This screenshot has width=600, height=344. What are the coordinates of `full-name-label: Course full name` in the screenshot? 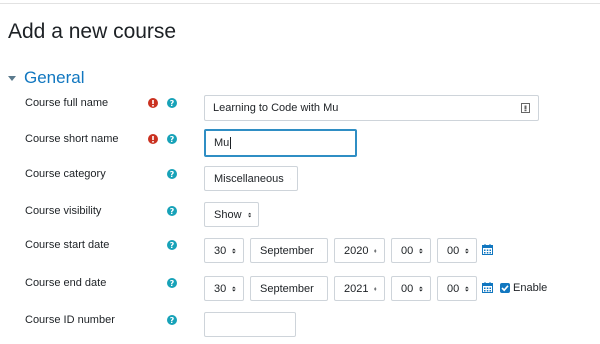 It's located at (67, 103).